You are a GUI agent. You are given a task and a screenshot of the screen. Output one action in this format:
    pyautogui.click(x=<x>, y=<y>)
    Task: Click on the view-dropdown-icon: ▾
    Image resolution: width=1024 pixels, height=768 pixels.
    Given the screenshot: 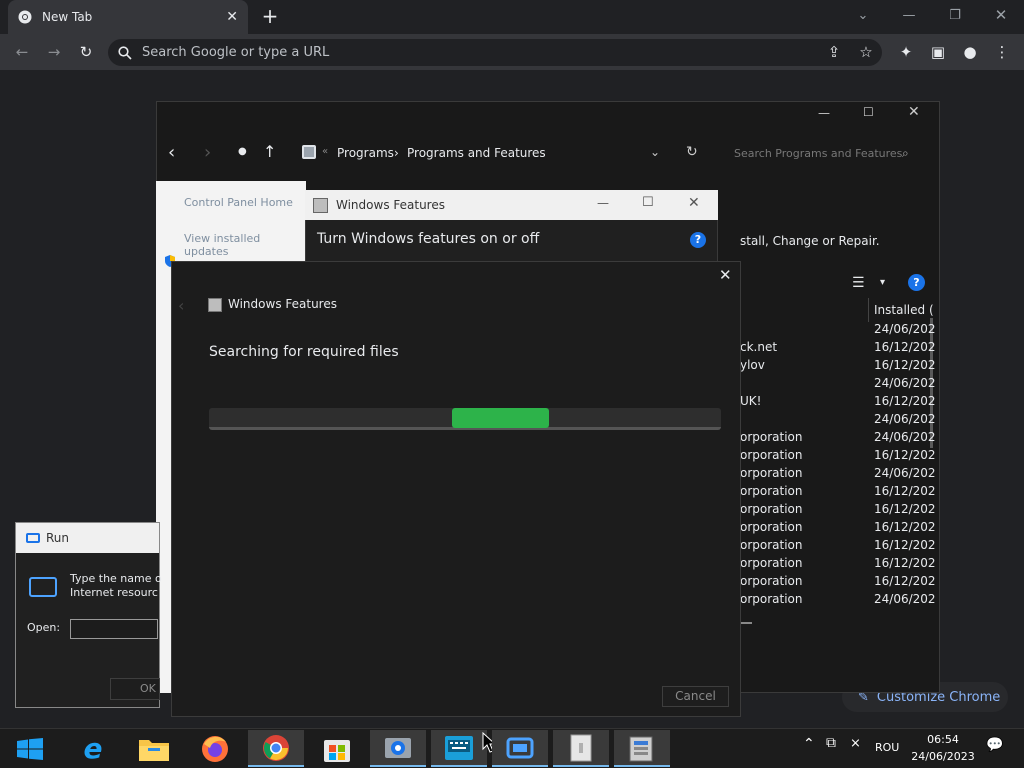 What is the action you would take?
    pyautogui.click(x=882, y=282)
    